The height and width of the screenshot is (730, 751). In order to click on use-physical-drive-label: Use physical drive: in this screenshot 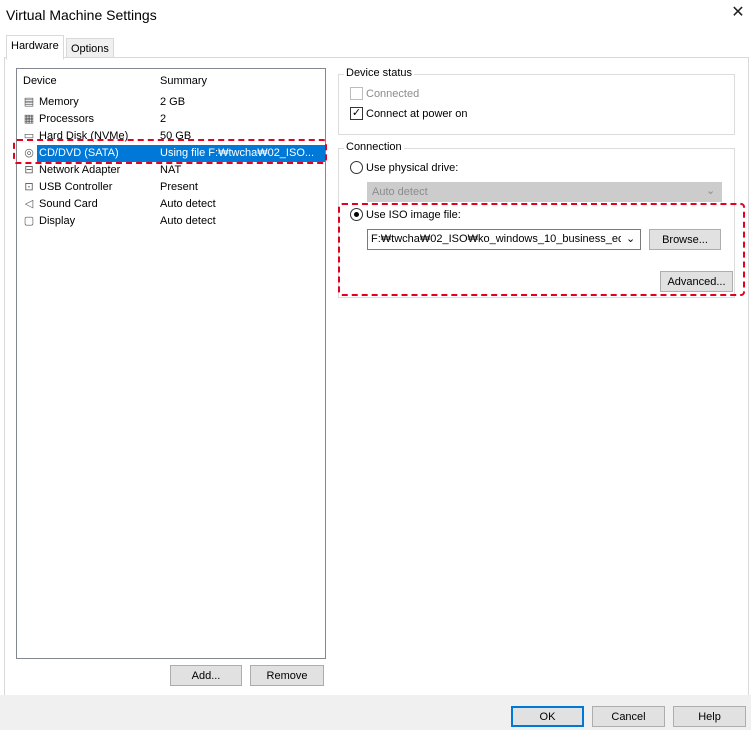, I will do `click(412, 168)`.